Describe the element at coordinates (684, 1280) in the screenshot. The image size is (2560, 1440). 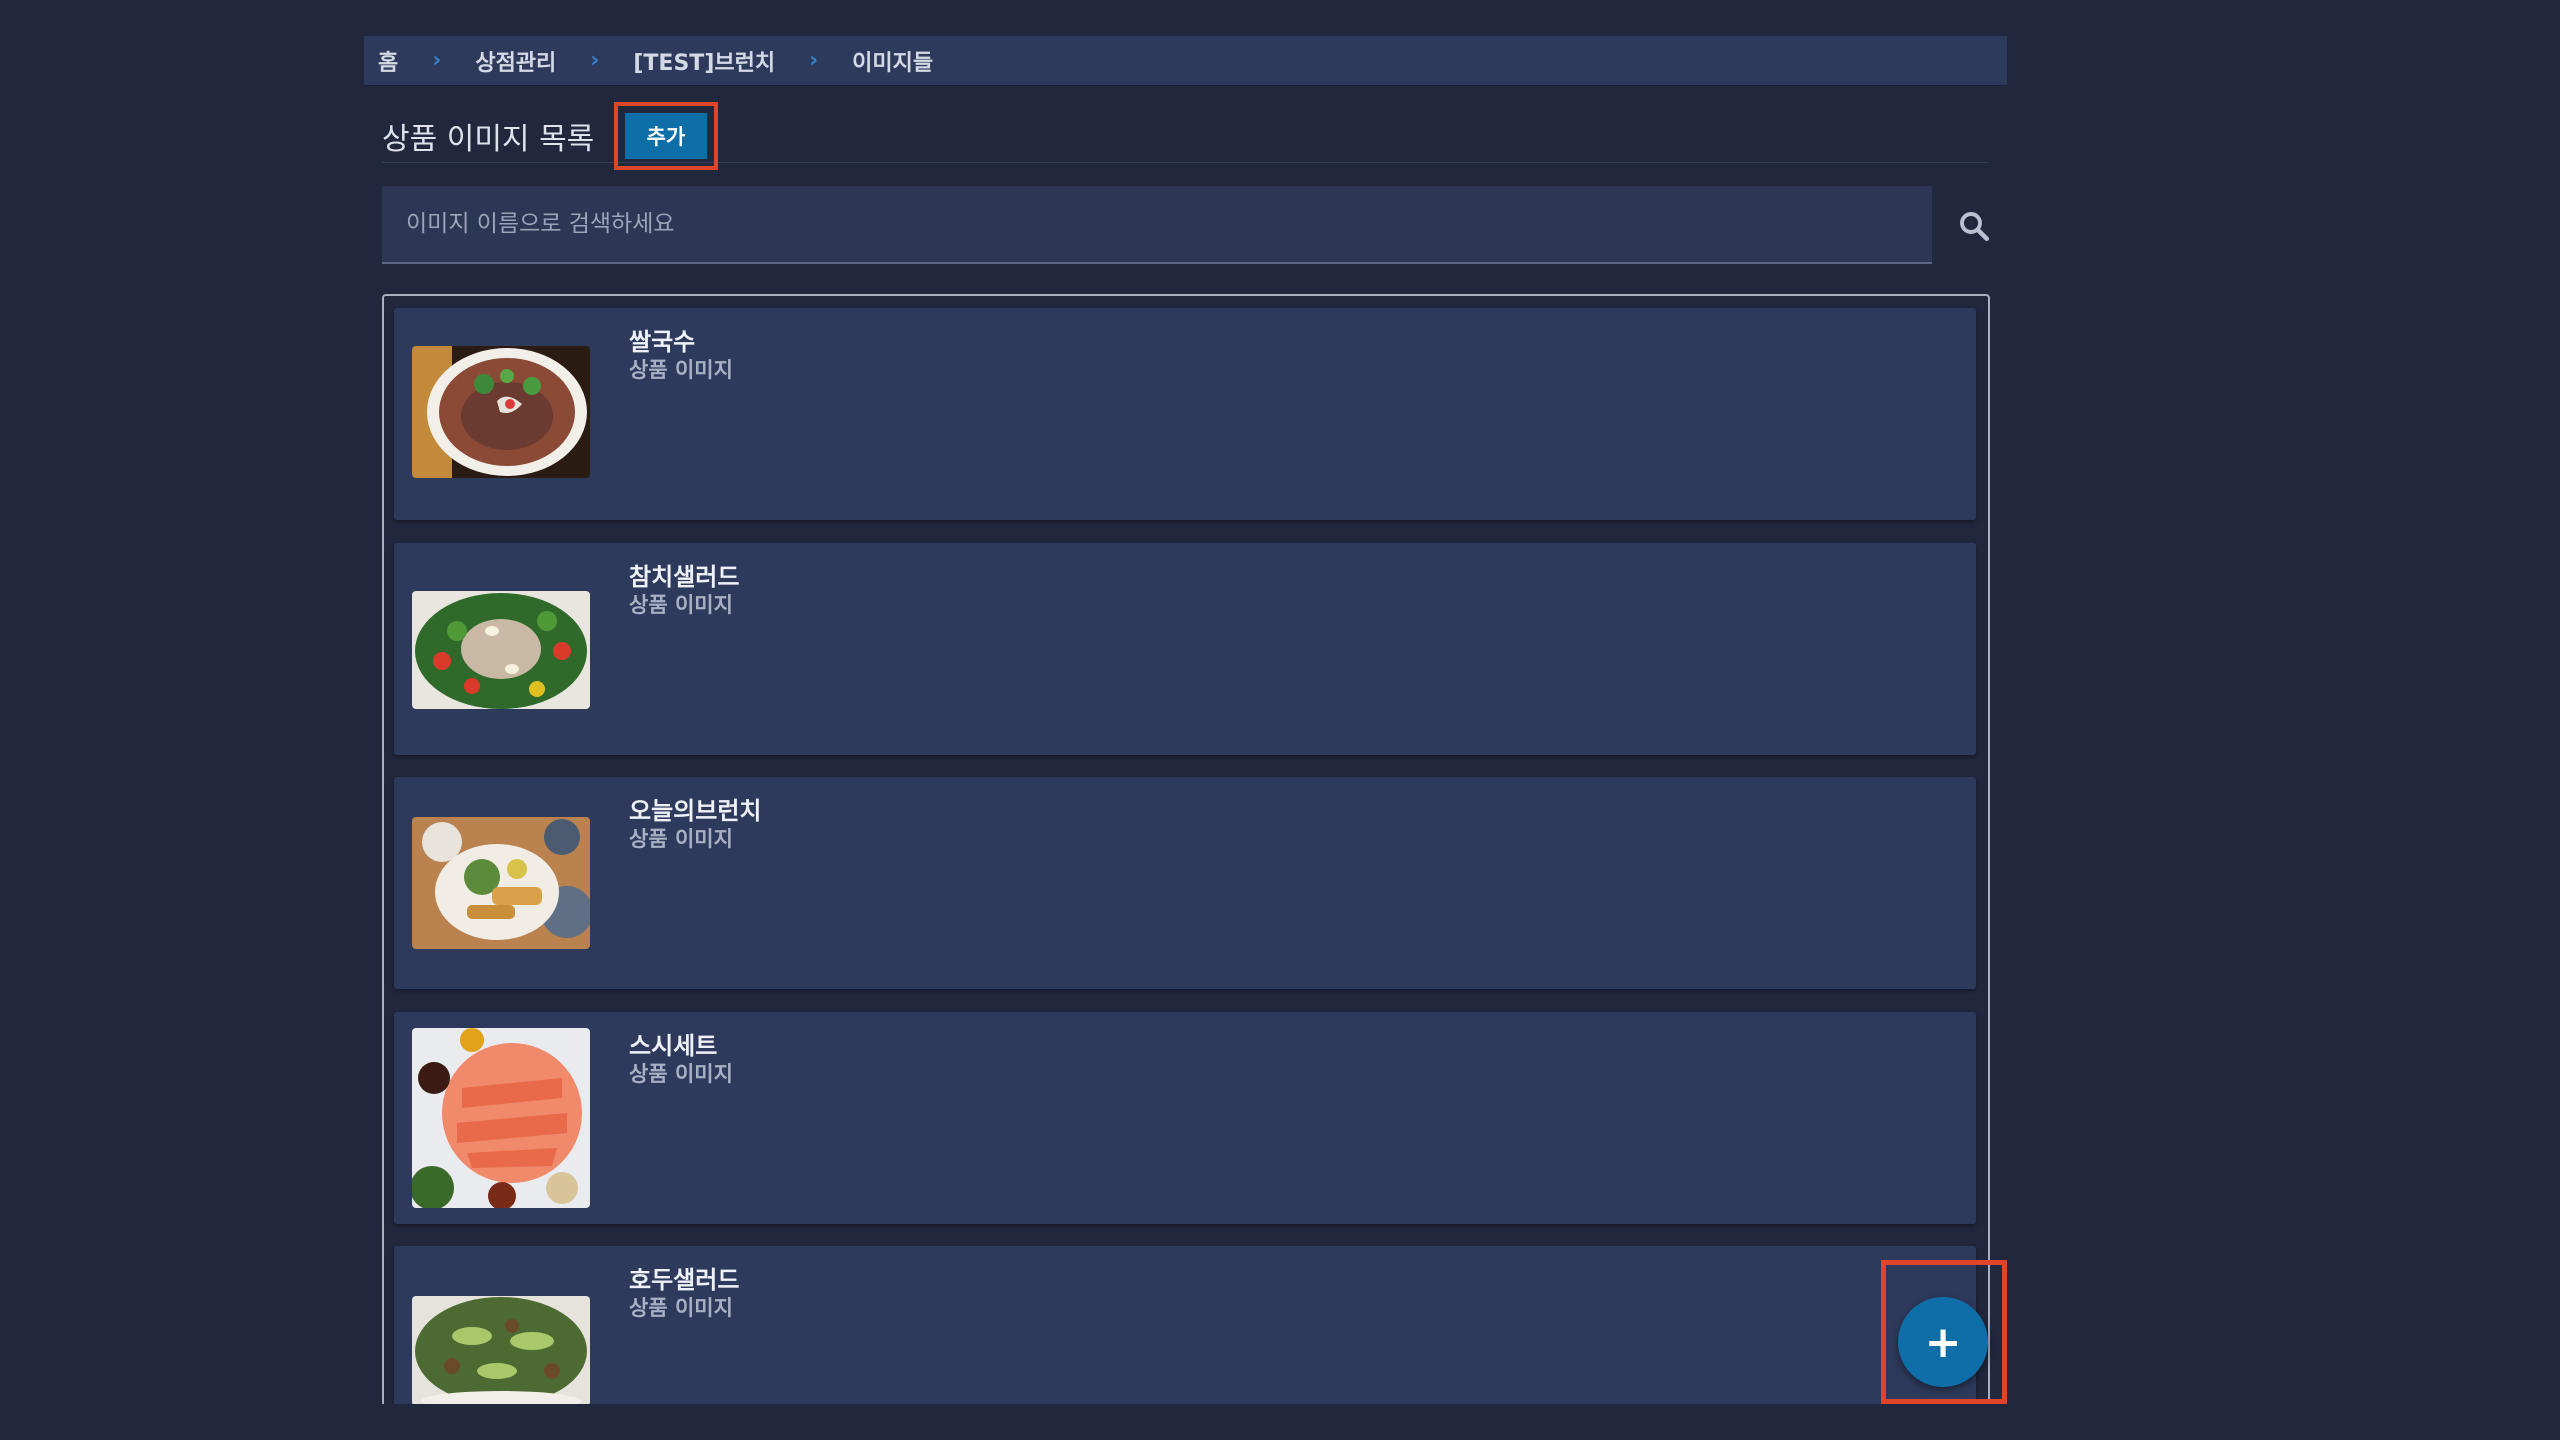
I see `item-name: 호두샐러드` at that location.